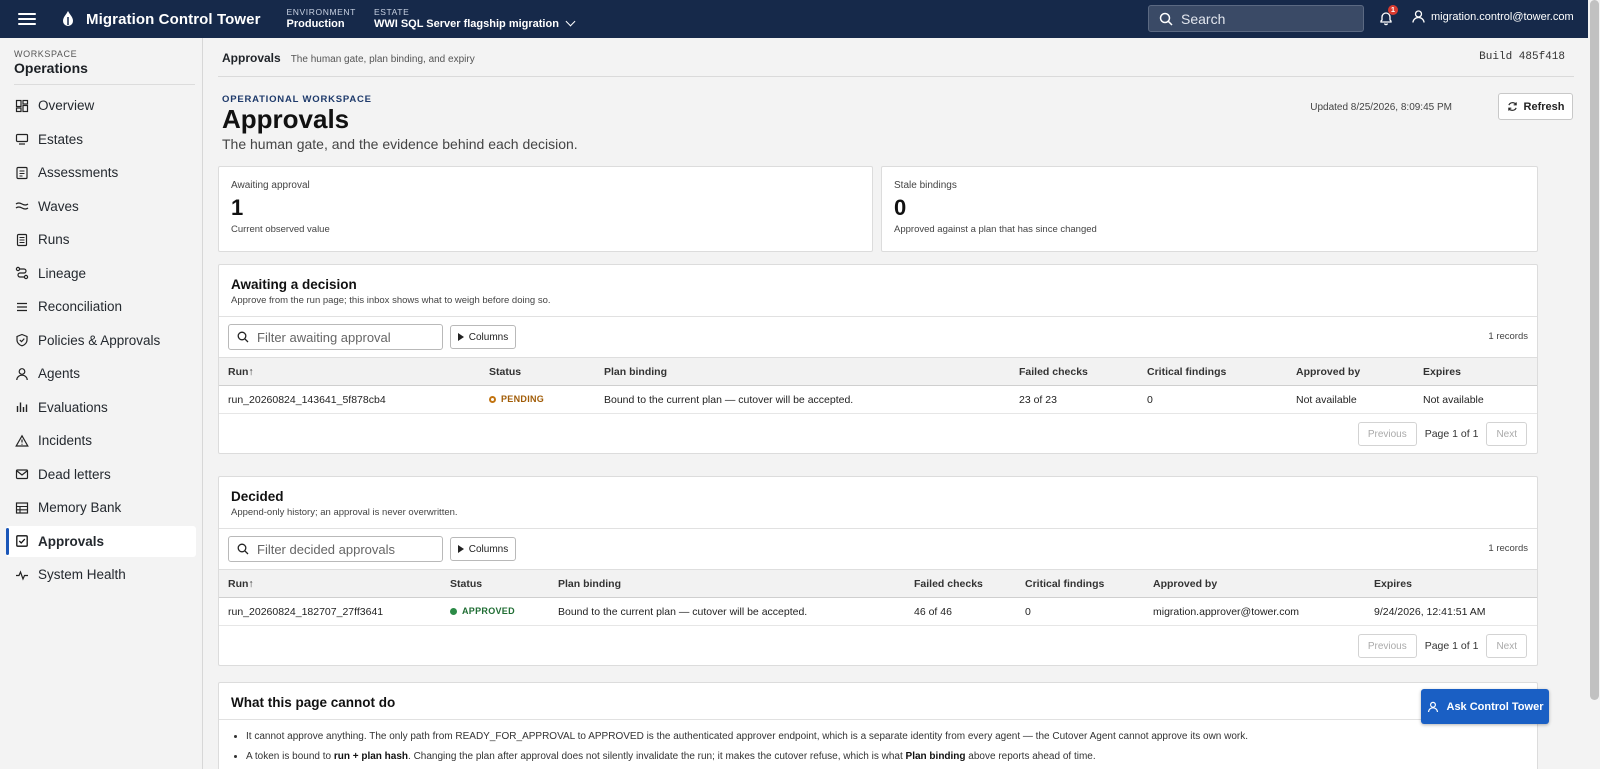 This screenshot has width=1600, height=769. I want to click on sidebar-item-estates: Estates, so click(101, 139).